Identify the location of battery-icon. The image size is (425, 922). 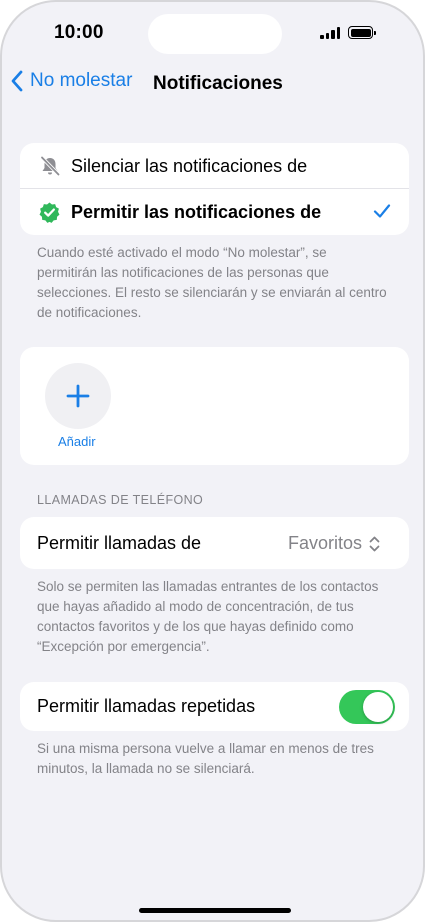
(362, 32).